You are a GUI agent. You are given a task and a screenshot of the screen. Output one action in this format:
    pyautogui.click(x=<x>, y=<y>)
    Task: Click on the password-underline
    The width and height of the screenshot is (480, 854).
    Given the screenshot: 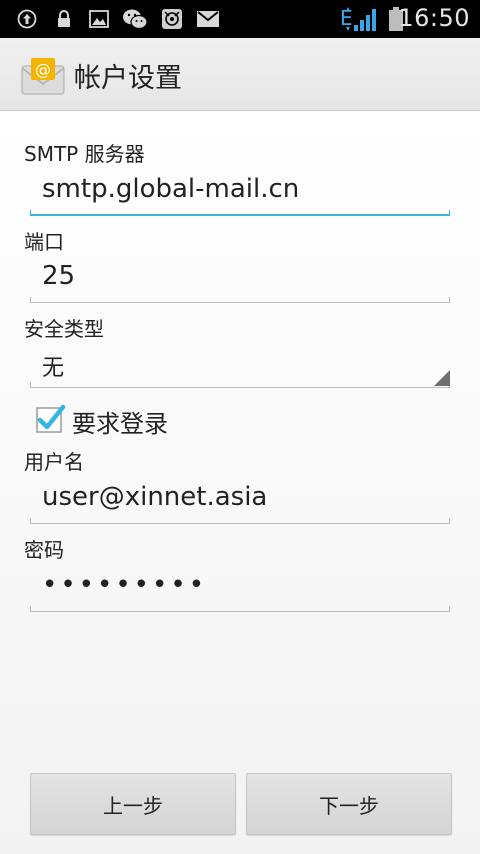 What is the action you would take?
    pyautogui.click(x=240, y=609)
    